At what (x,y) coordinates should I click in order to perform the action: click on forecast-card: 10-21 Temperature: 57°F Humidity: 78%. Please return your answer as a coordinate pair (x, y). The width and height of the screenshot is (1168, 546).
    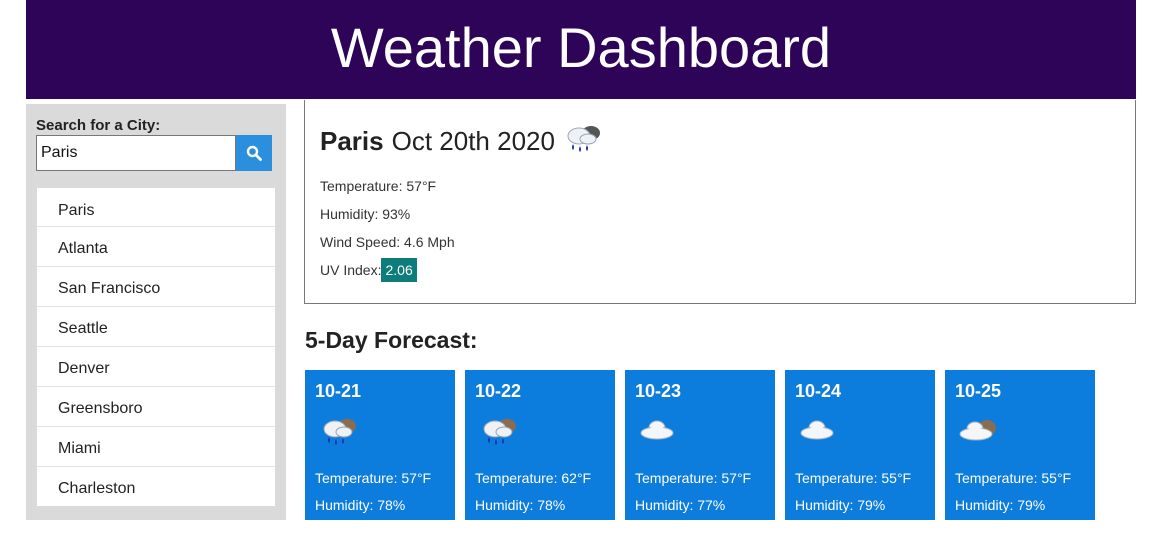
    Looking at the image, I should click on (380, 445).